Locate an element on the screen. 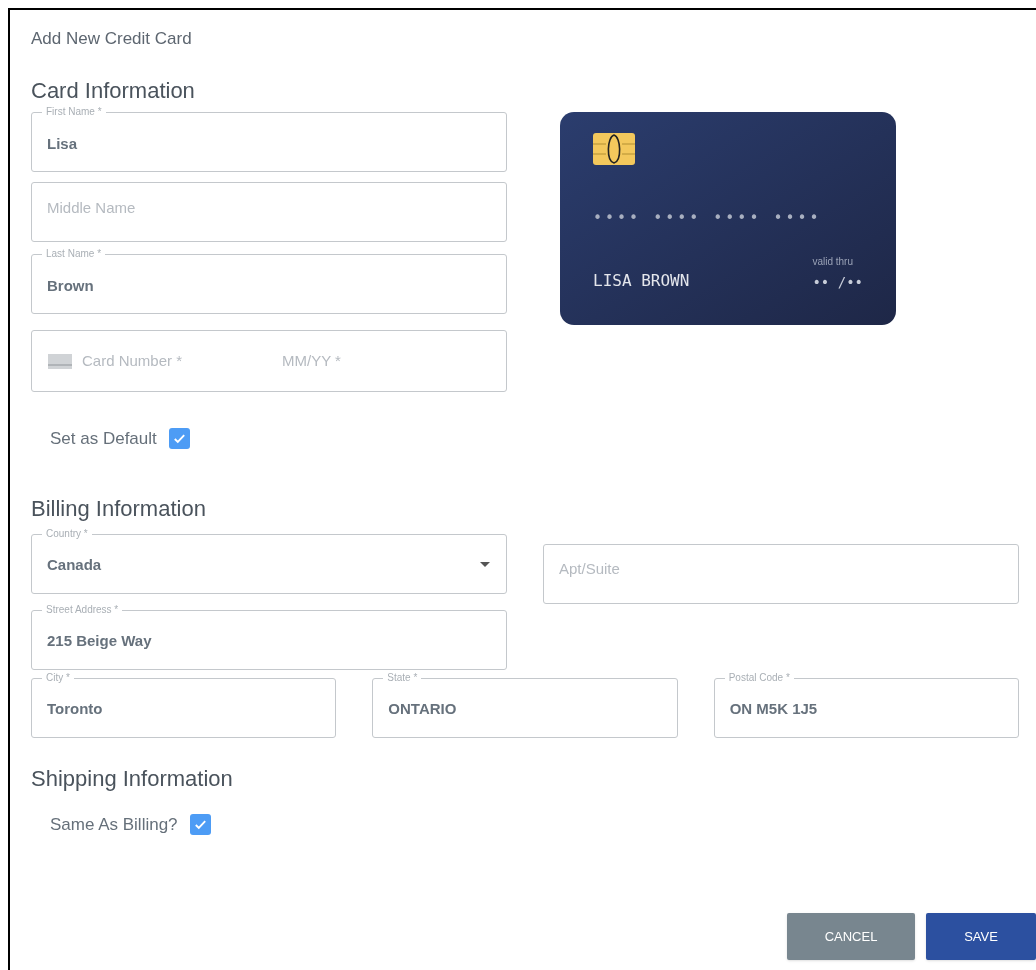  field-label: Country * is located at coordinates (67, 533).